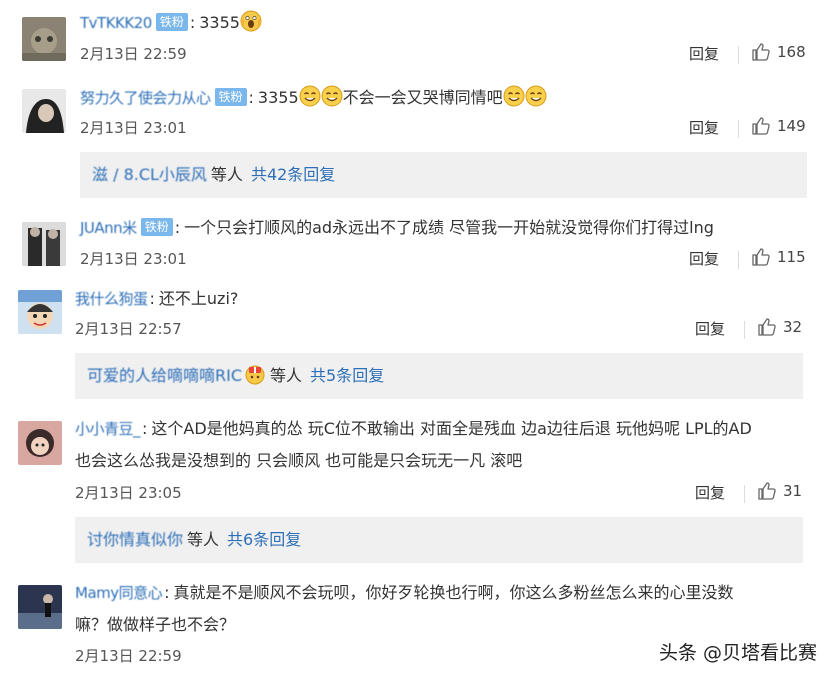 Image resolution: width=835 pixels, height=681 pixels. I want to click on comment-text: 真就是不是顺风不会玩呗，你好歹轮换也行啊，你这么多粉丝怎么来的心里没数, so click(453, 592).